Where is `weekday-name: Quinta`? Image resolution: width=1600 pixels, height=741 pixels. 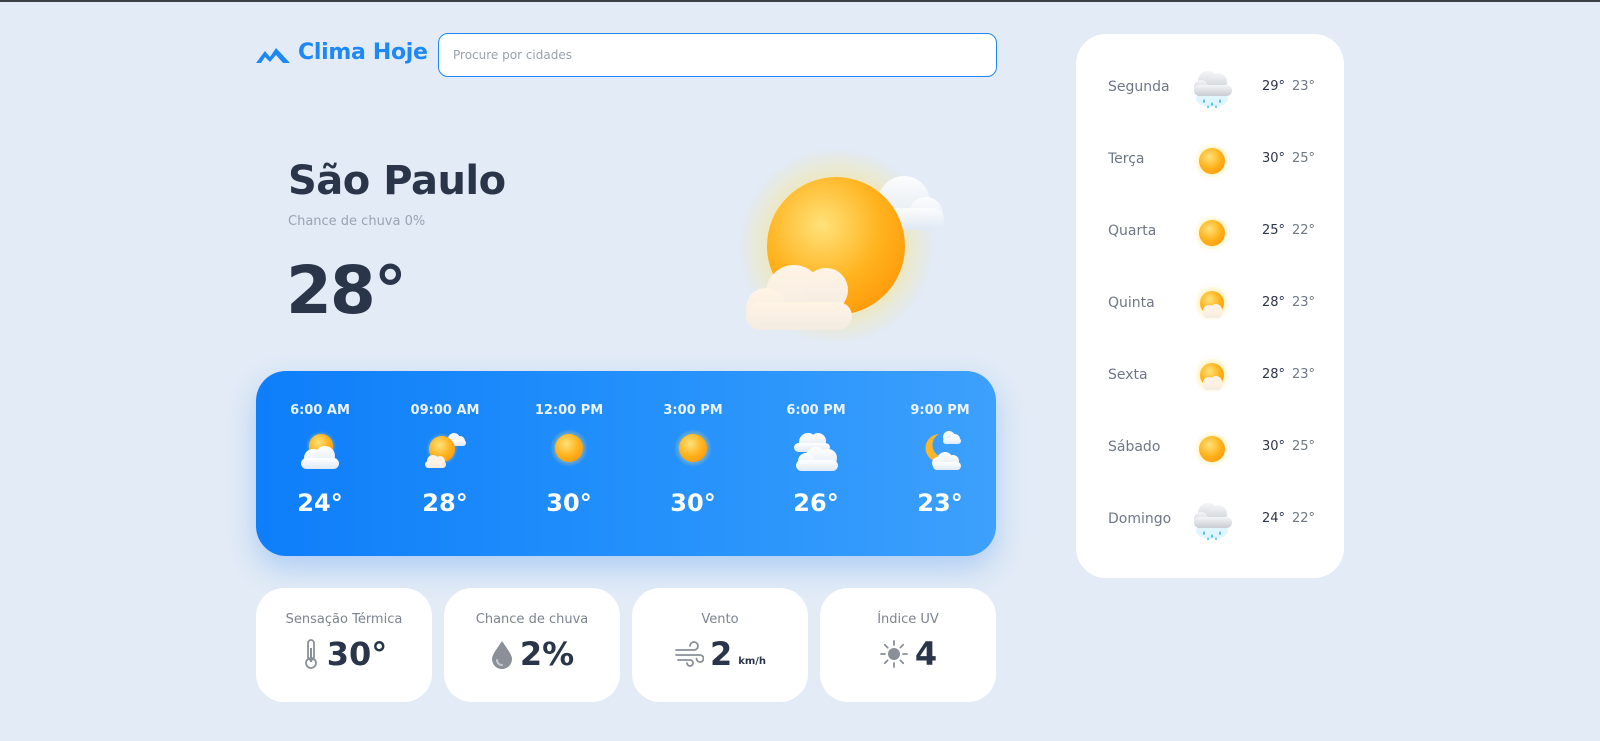 weekday-name: Quinta is located at coordinates (1131, 303).